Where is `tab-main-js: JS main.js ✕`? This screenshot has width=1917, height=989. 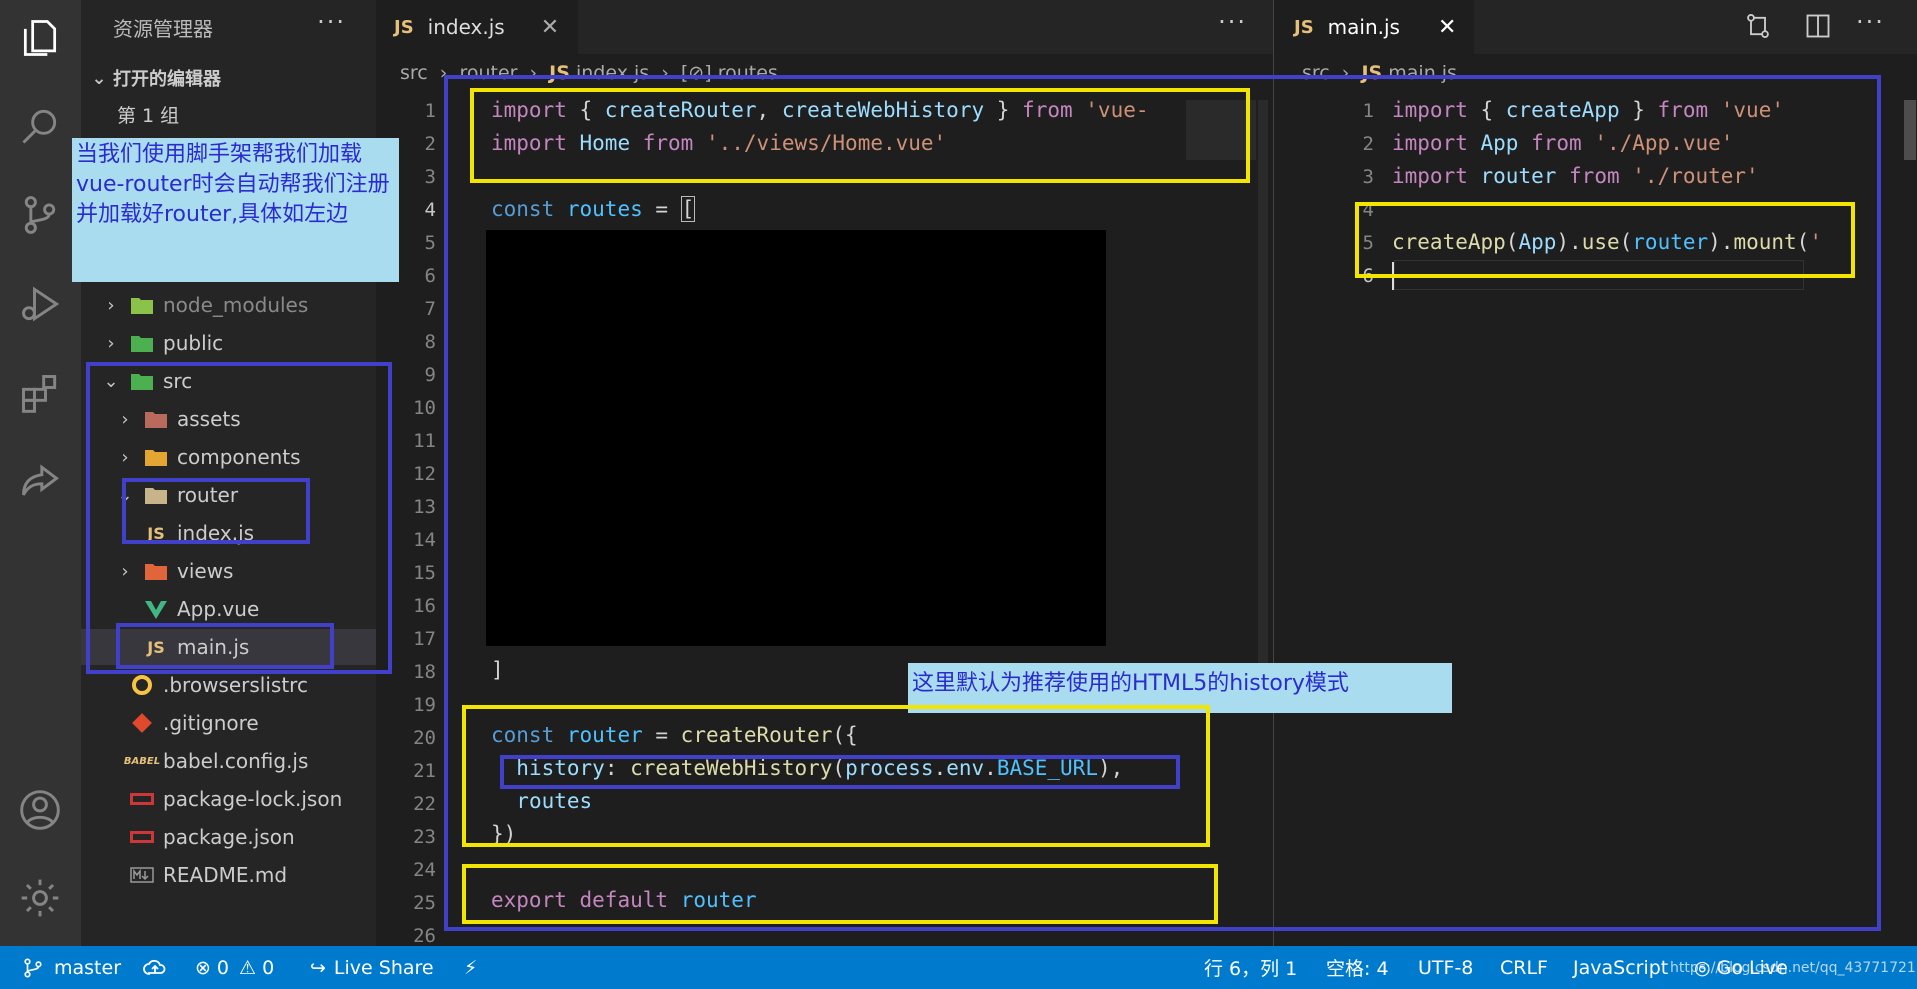
tab-main-js: JS main.js ✕ is located at coordinates (1374, 27).